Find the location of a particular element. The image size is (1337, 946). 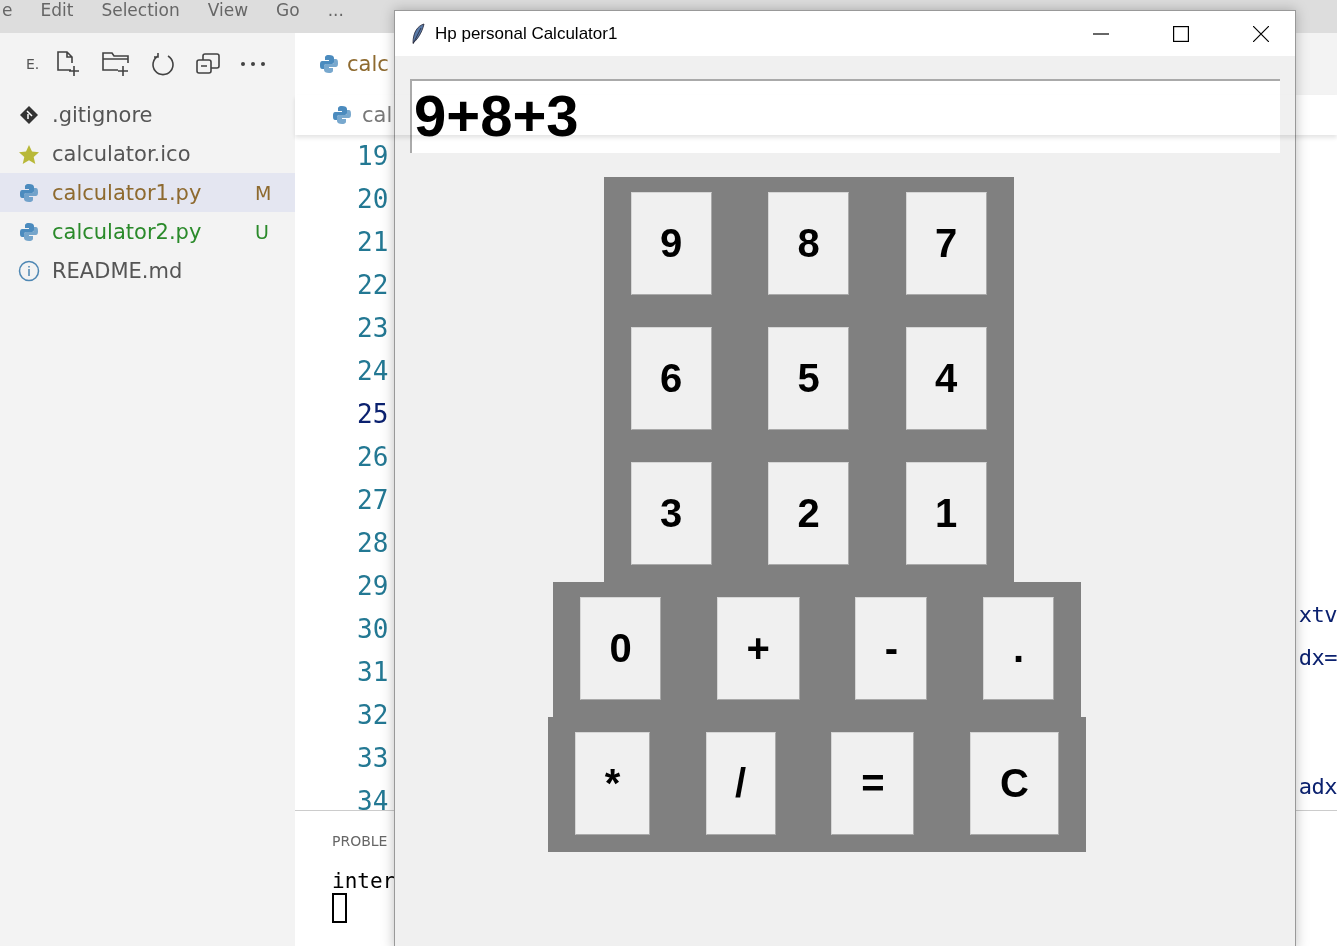

file-name: README.md is located at coordinates (118, 270).